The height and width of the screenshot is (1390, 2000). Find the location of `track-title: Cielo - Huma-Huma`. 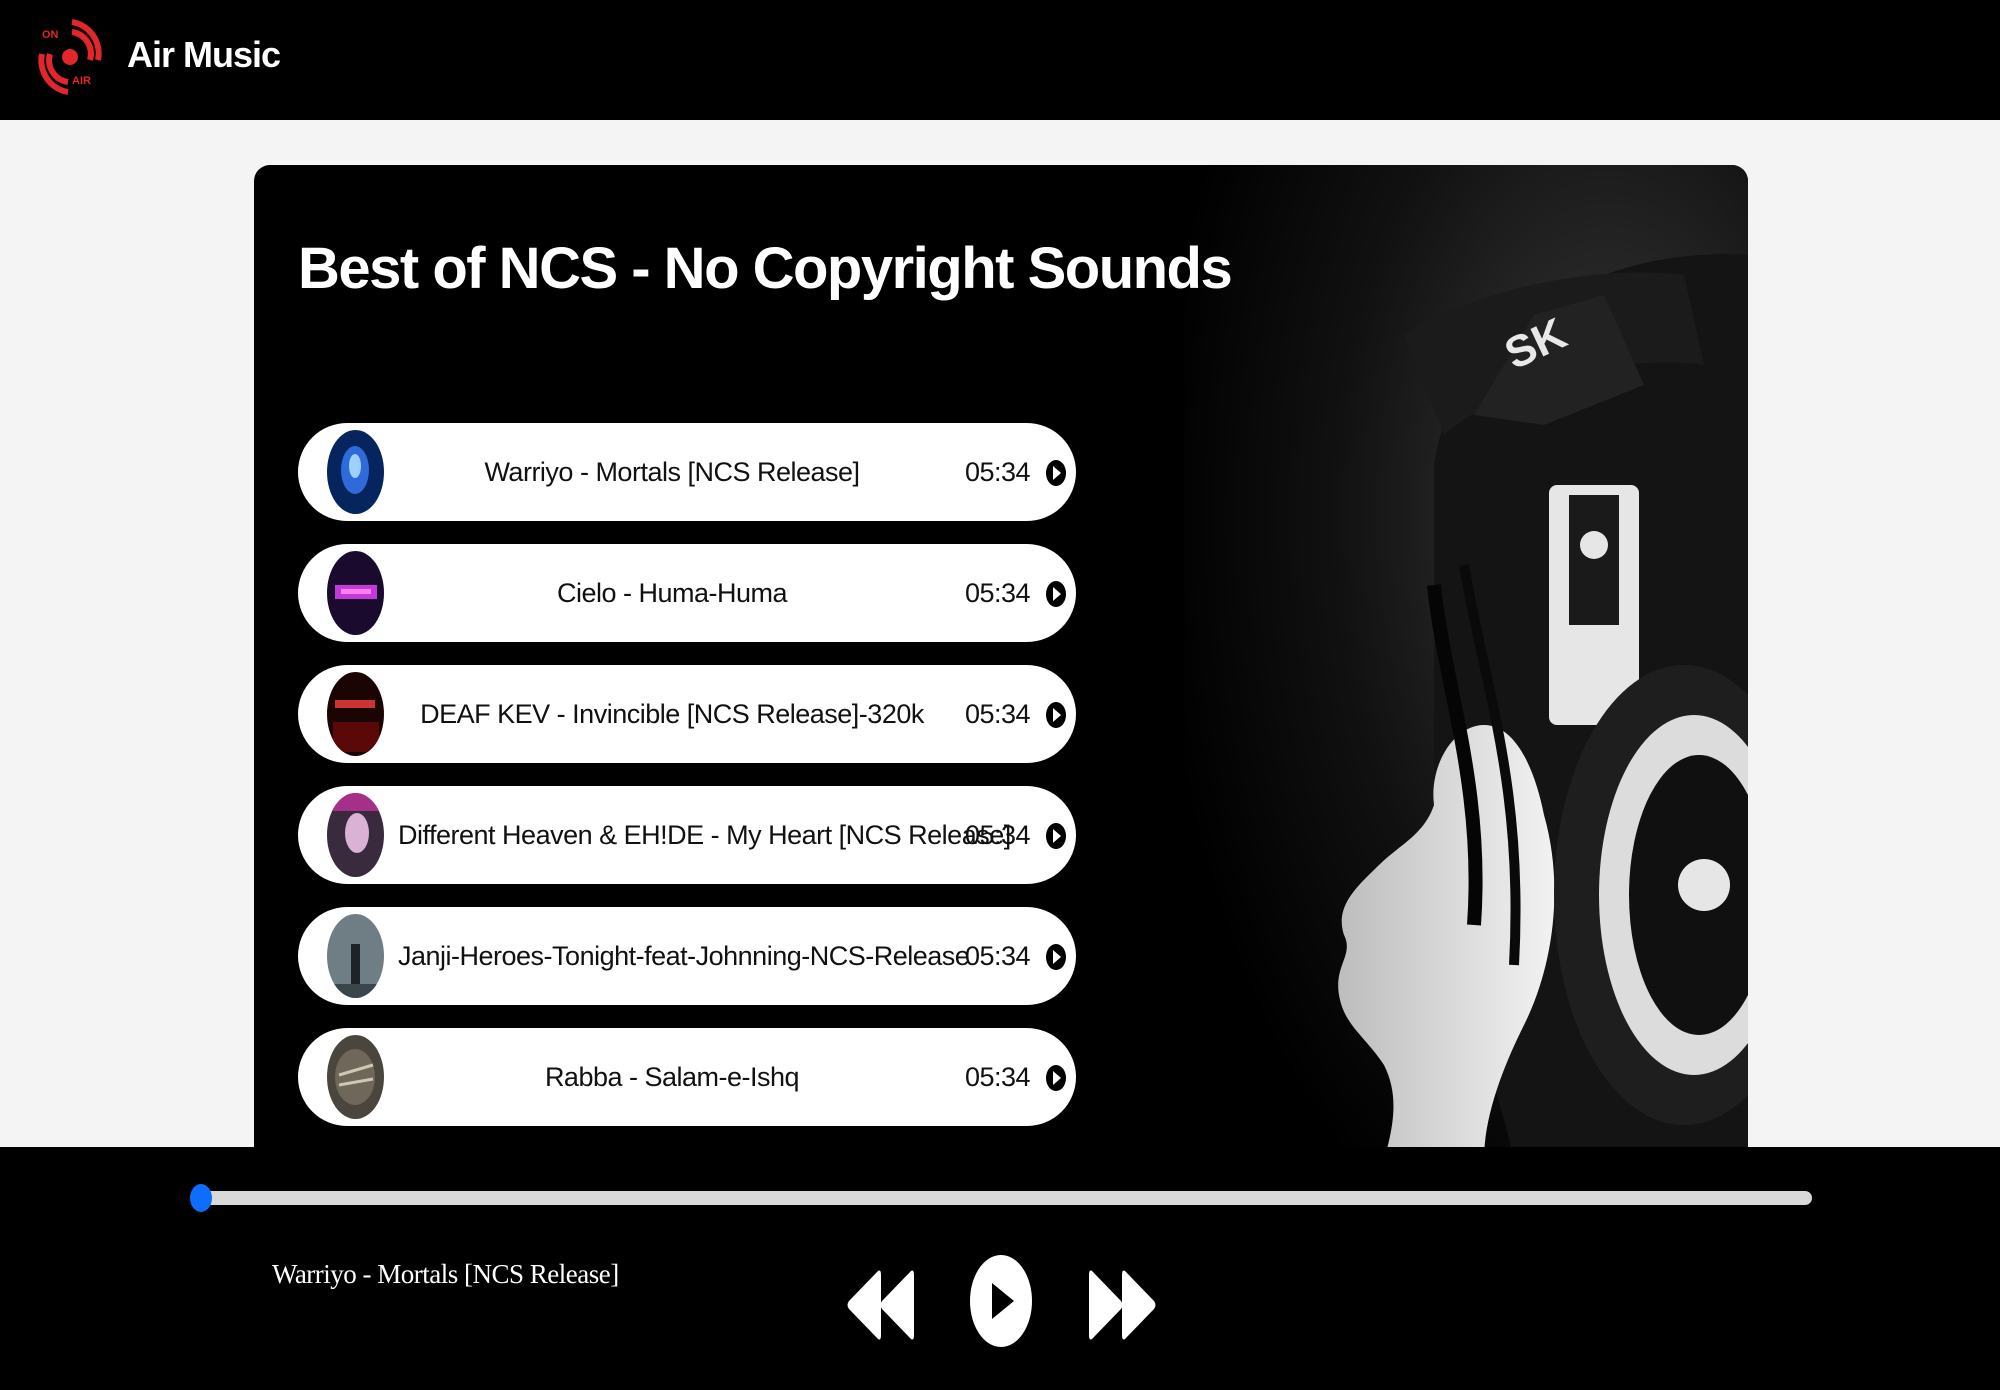

track-title: Cielo - Huma-Huma is located at coordinates (672, 593).